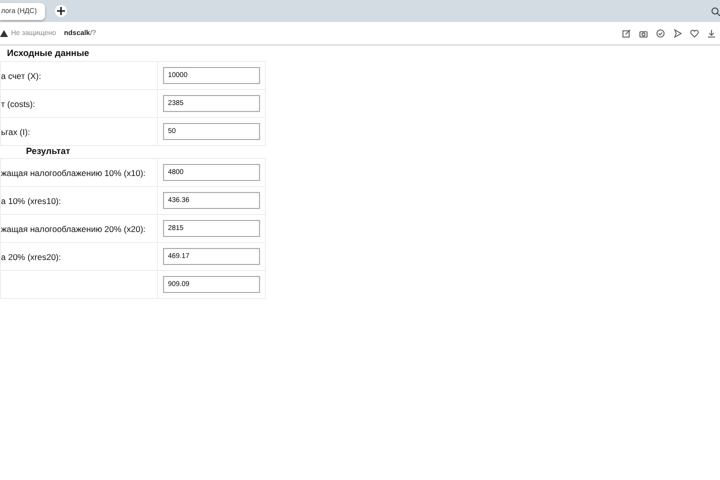 The height and width of the screenshot is (480, 720). Describe the element at coordinates (643, 33) in the screenshot. I see `camera-icon` at that location.